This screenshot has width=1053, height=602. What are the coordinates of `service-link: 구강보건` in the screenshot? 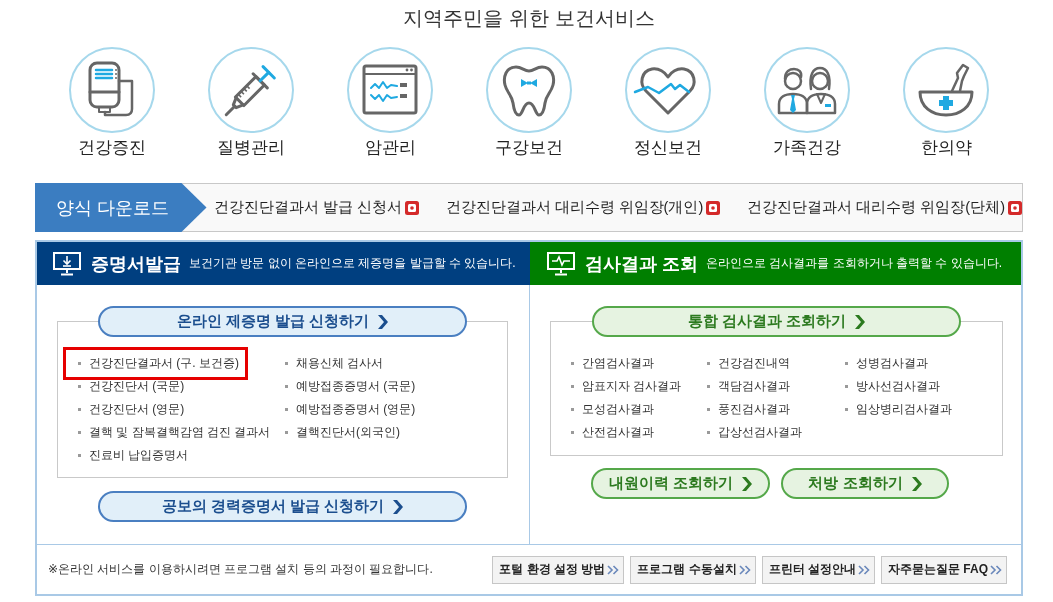 It's located at (529, 102).